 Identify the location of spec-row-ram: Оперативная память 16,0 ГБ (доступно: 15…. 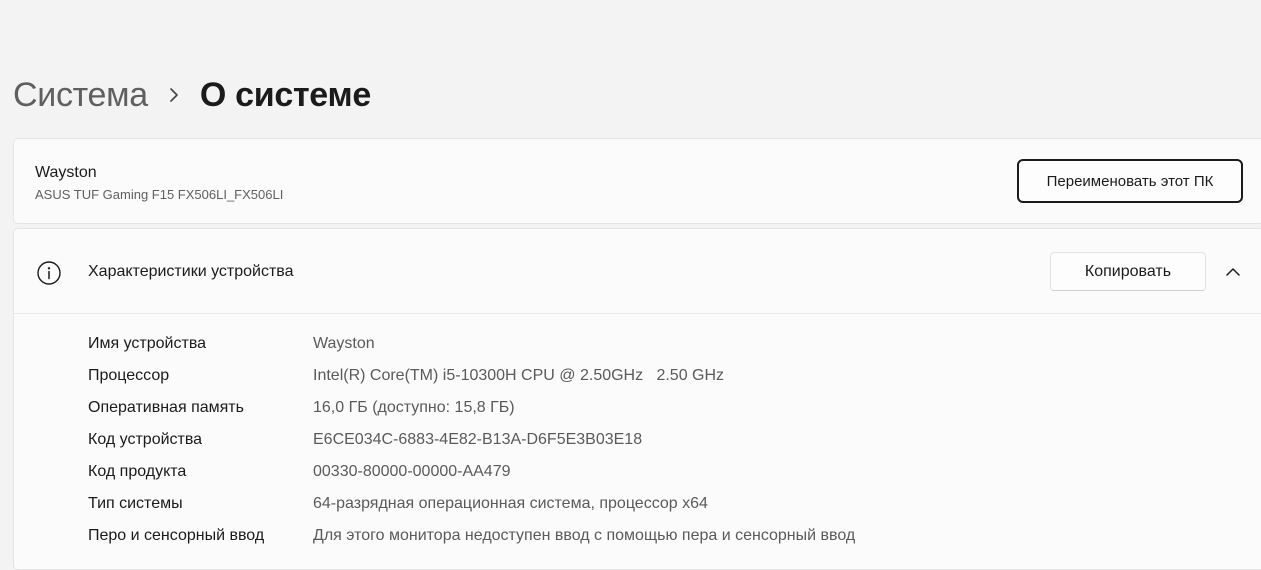
(471, 408).